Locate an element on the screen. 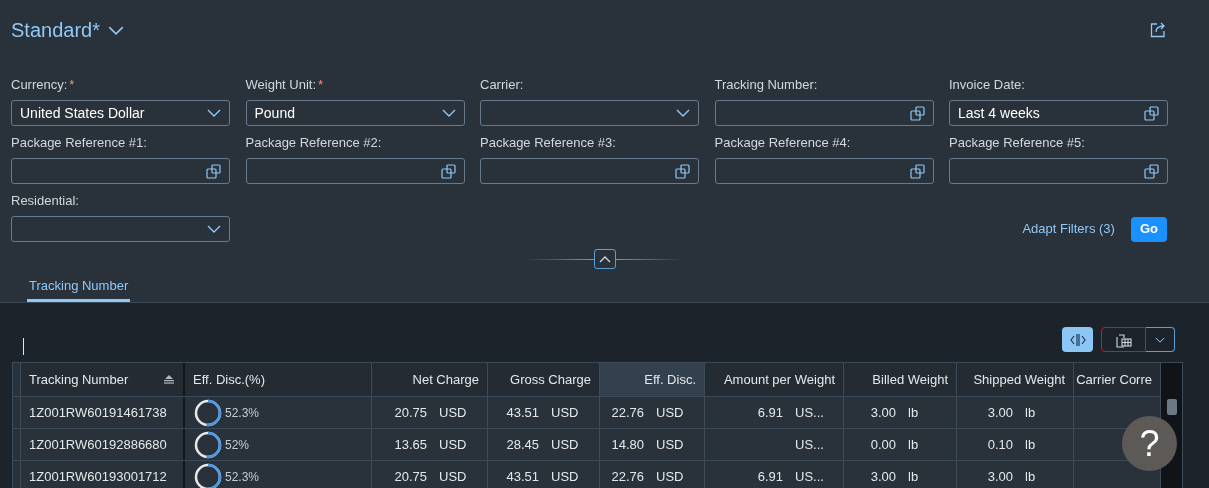 The height and width of the screenshot is (488, 1209). field-label: Residential: is located at coordinates (45, 201).